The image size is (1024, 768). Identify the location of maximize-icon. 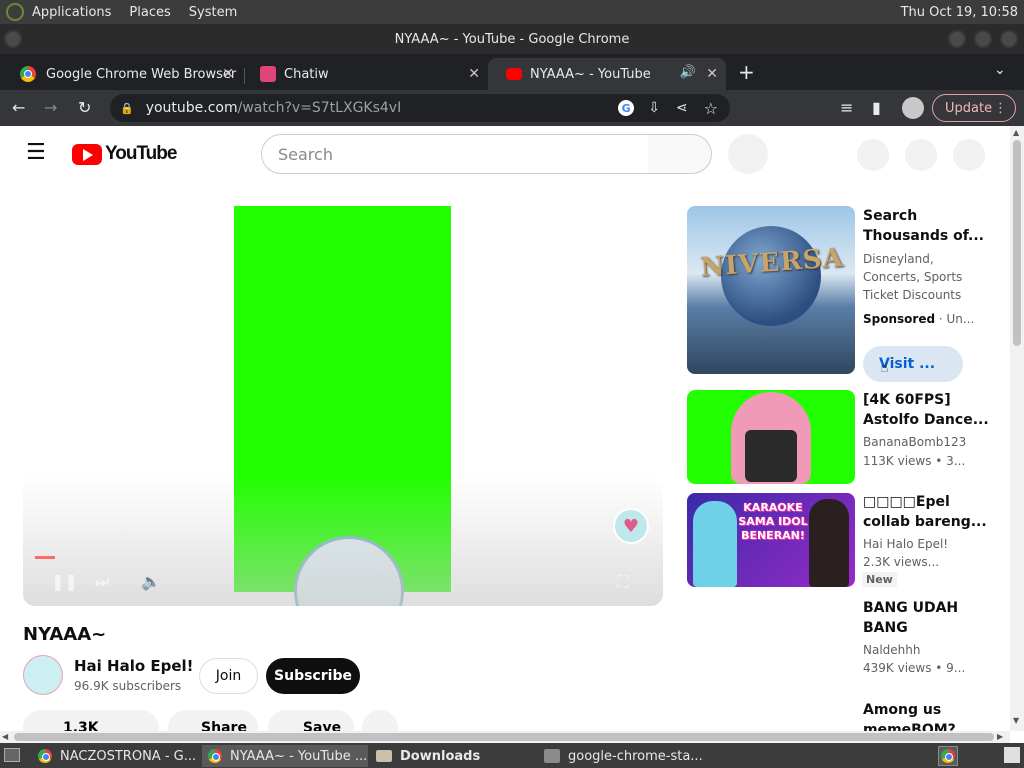
(983, 39).